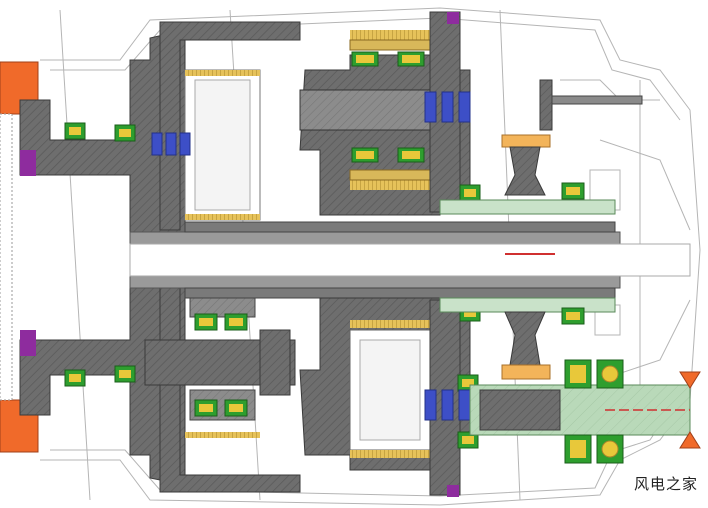 Image resolution: width=708 pixels, height=508 pixels. I want to click on seal-top, so click(28, 163).